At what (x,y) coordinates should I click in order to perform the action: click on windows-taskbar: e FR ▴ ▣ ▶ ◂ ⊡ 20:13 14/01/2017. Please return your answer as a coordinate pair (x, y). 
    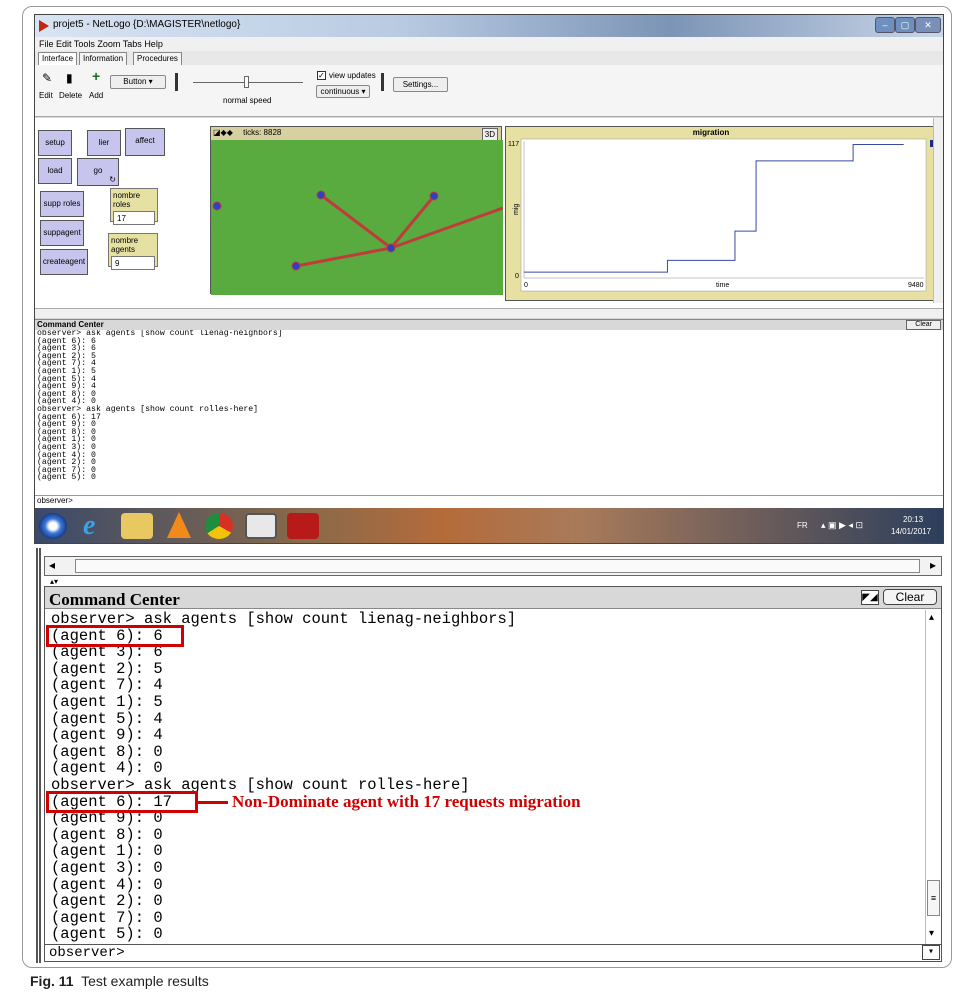
    Looking at the image, I should click on (489, 525).